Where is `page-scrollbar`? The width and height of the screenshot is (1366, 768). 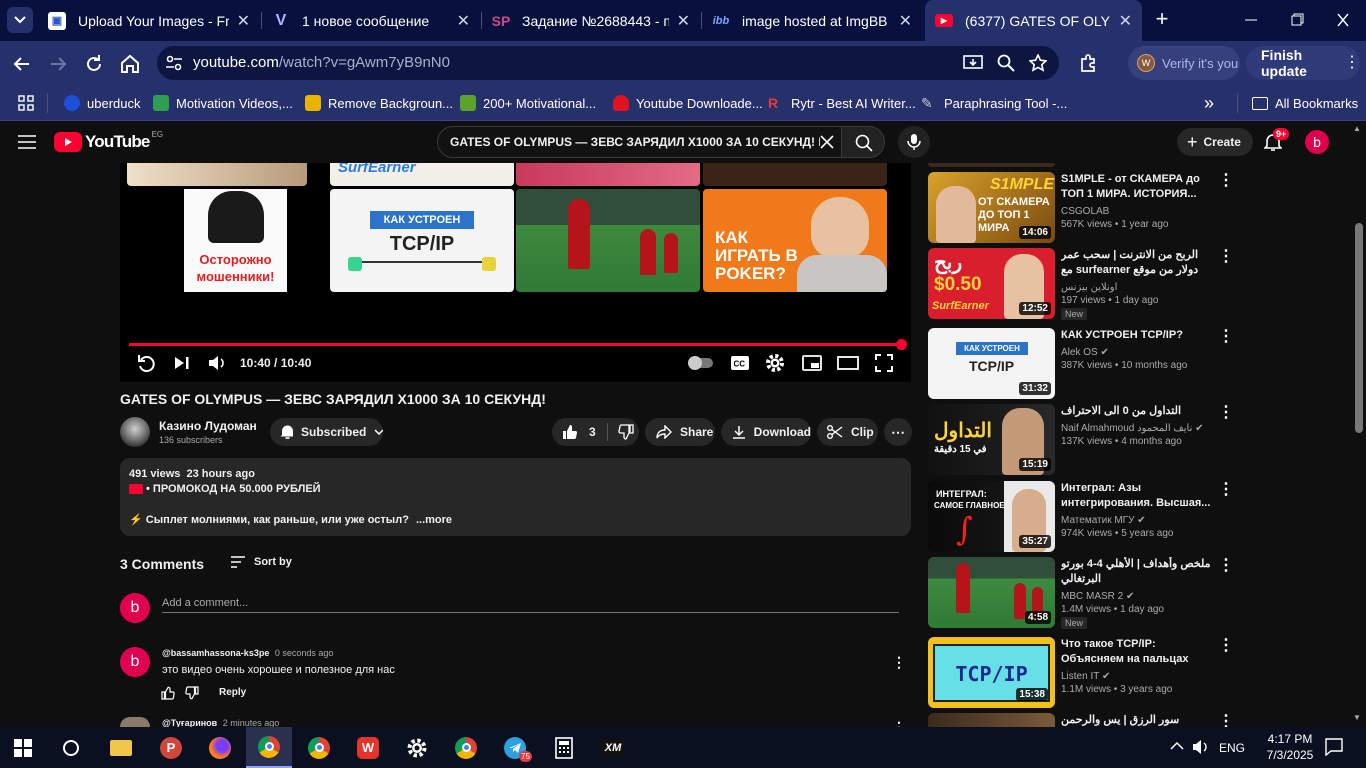 page-scrollbar is located at coordinates (1359, 328).